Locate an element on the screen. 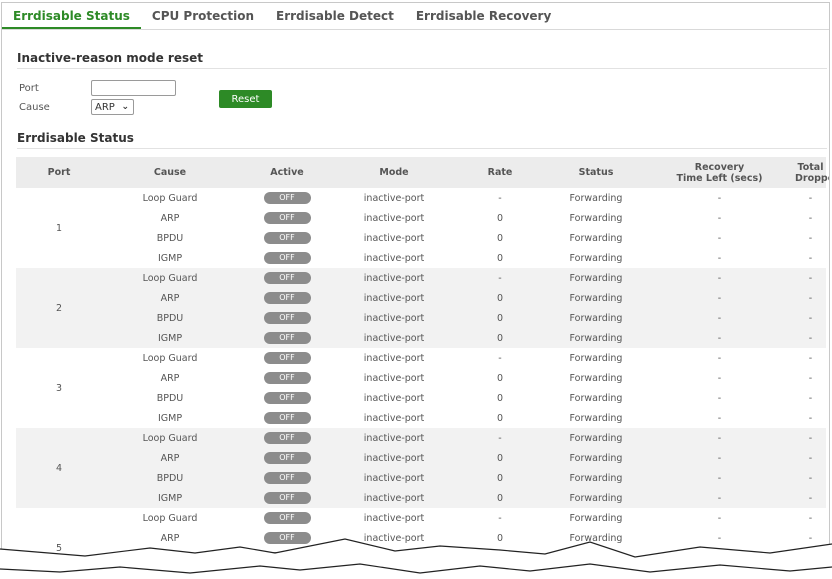 This screenshot has height=579, width=832. reset-section-title: Inactive-reason mode reset is located at coordinates (110, 58).